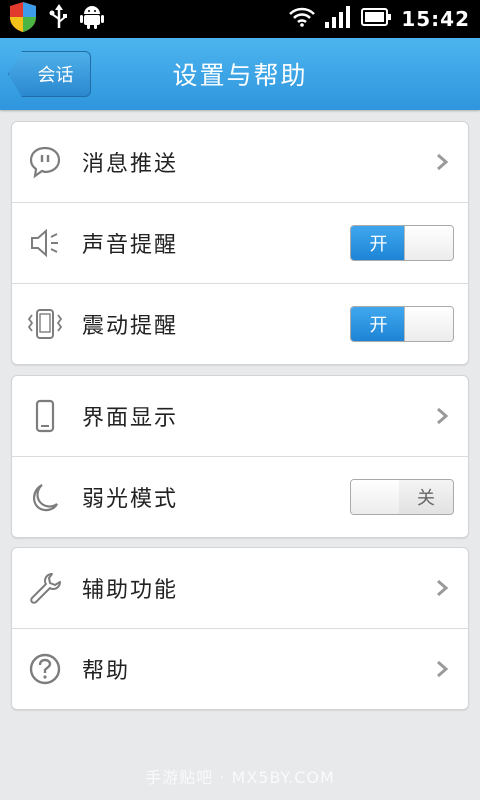  I want to click on speaker-icon, so click(45, 243).